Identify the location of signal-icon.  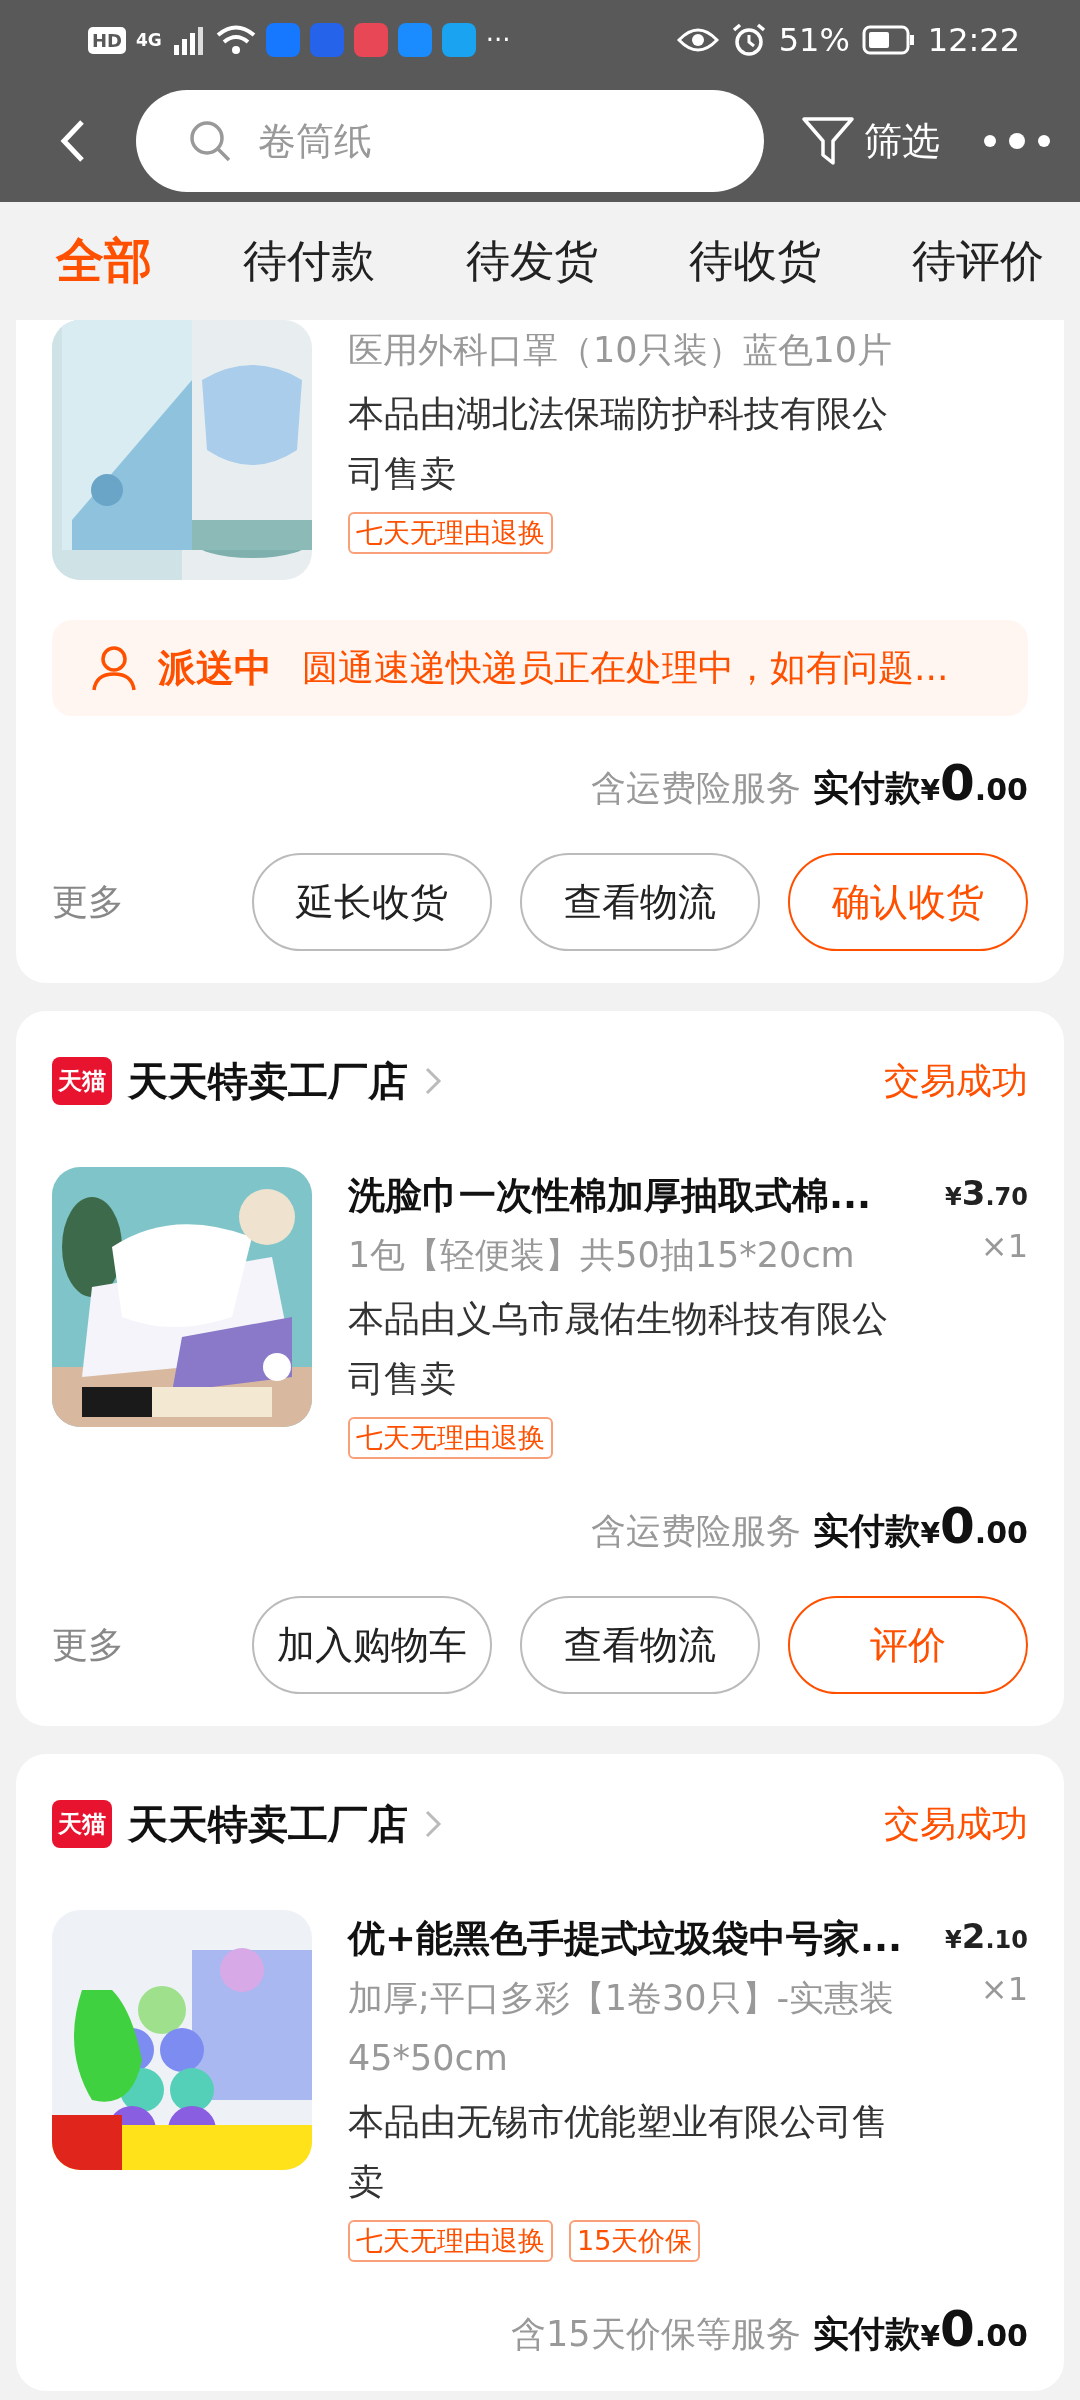
(188, 40).